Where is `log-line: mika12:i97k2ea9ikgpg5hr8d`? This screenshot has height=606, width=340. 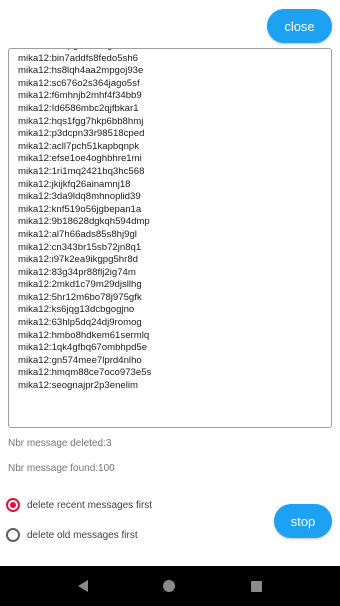 log-line: mika12:i97k2ea9ikgpg5hr8d is located at coordinates (78, 260).